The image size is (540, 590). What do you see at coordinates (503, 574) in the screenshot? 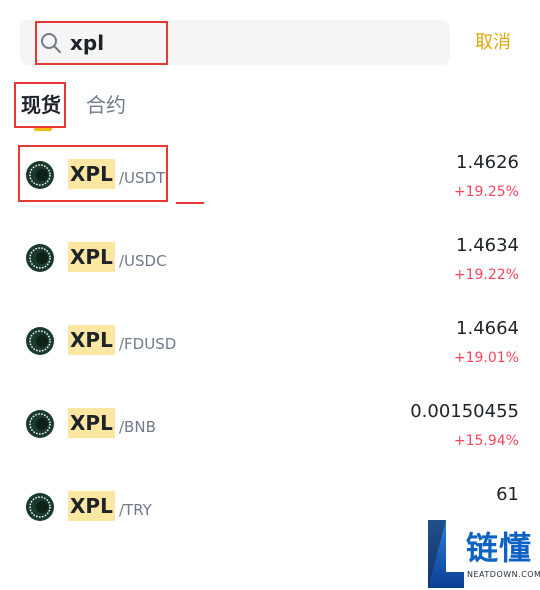
I see `watermark-subtitle: NEATDOWN.COM` at bounding box center [503, 574].